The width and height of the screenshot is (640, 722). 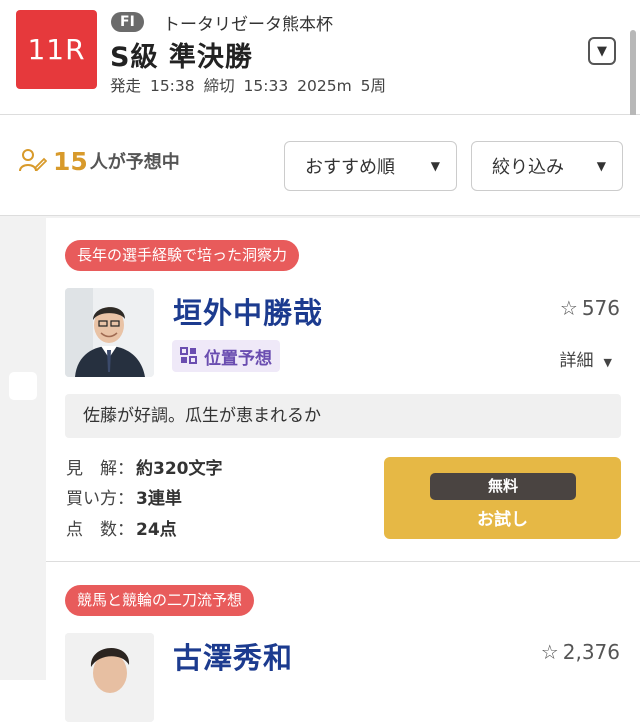 I want to click on meta-row: 買い方： 3連単, so click(x=124, y=496).